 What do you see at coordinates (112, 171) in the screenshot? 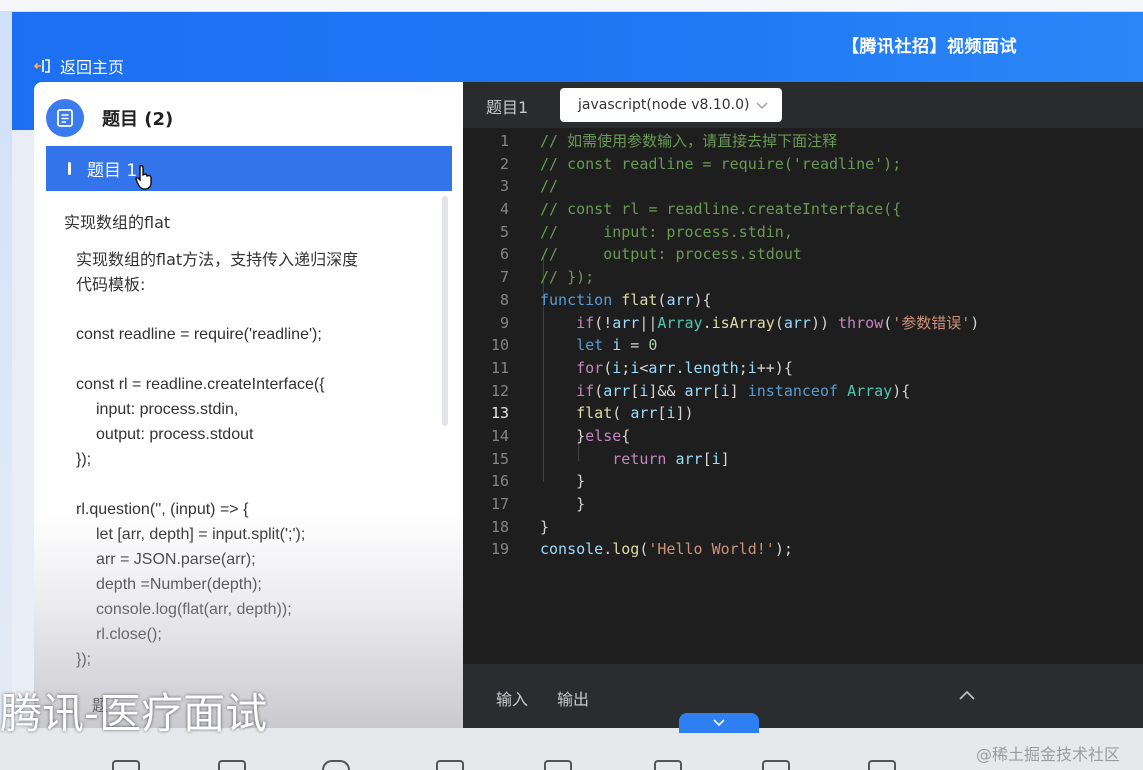
I see `question-tab-label: 题目 1` at bounding box center [112, 171].